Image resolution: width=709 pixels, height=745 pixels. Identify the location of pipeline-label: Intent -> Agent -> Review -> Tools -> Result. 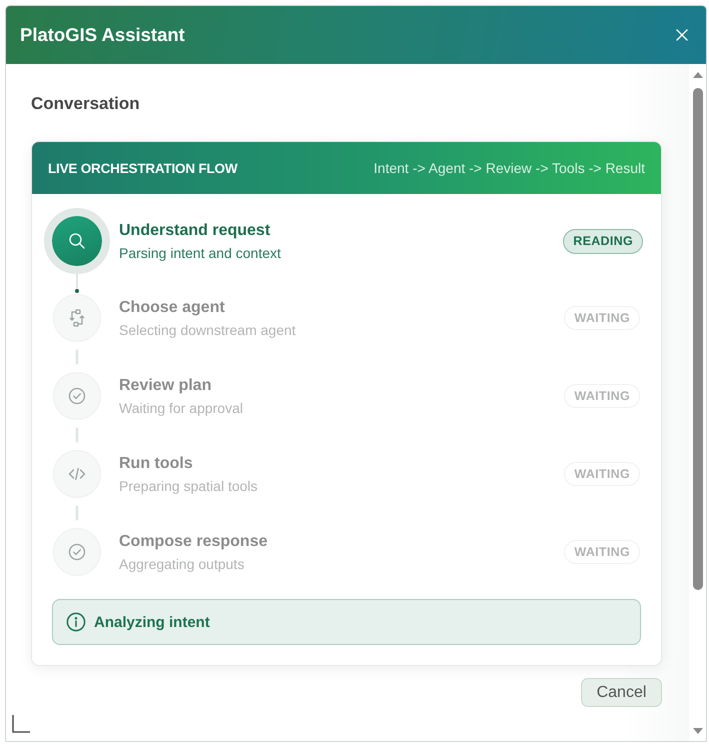
(509, 168).